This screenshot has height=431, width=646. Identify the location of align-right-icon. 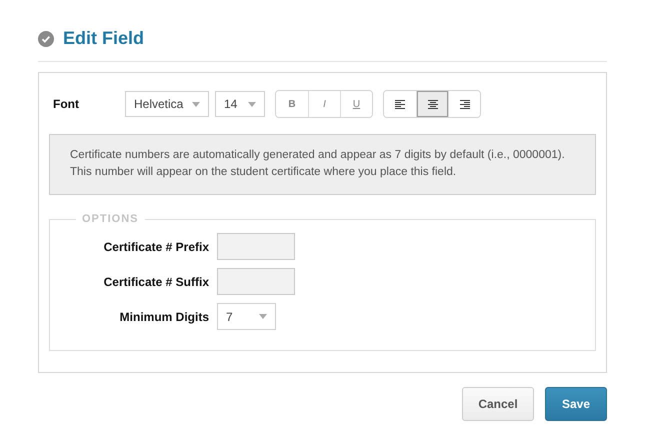
(465, 104).